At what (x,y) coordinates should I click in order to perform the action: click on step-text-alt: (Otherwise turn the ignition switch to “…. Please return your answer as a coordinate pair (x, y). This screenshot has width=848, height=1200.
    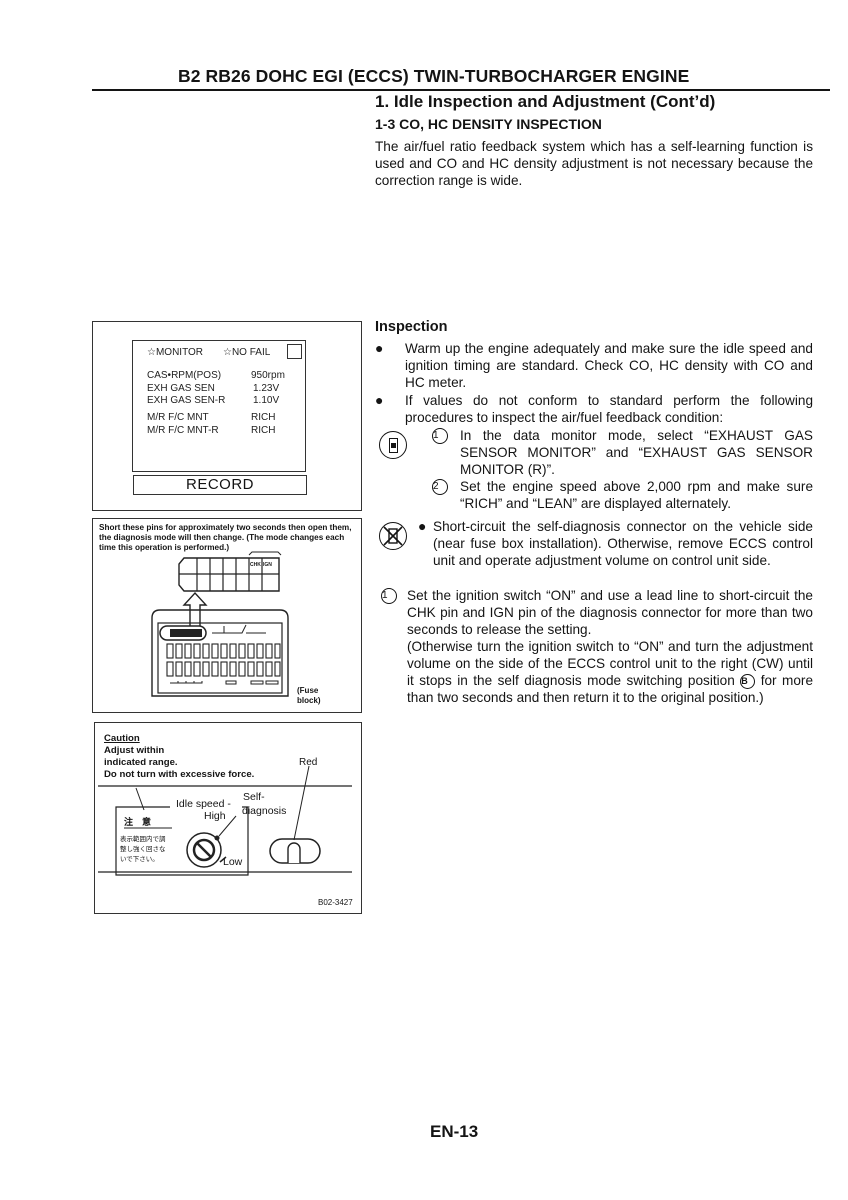
    Looking at the image, I should click on (610, 672).